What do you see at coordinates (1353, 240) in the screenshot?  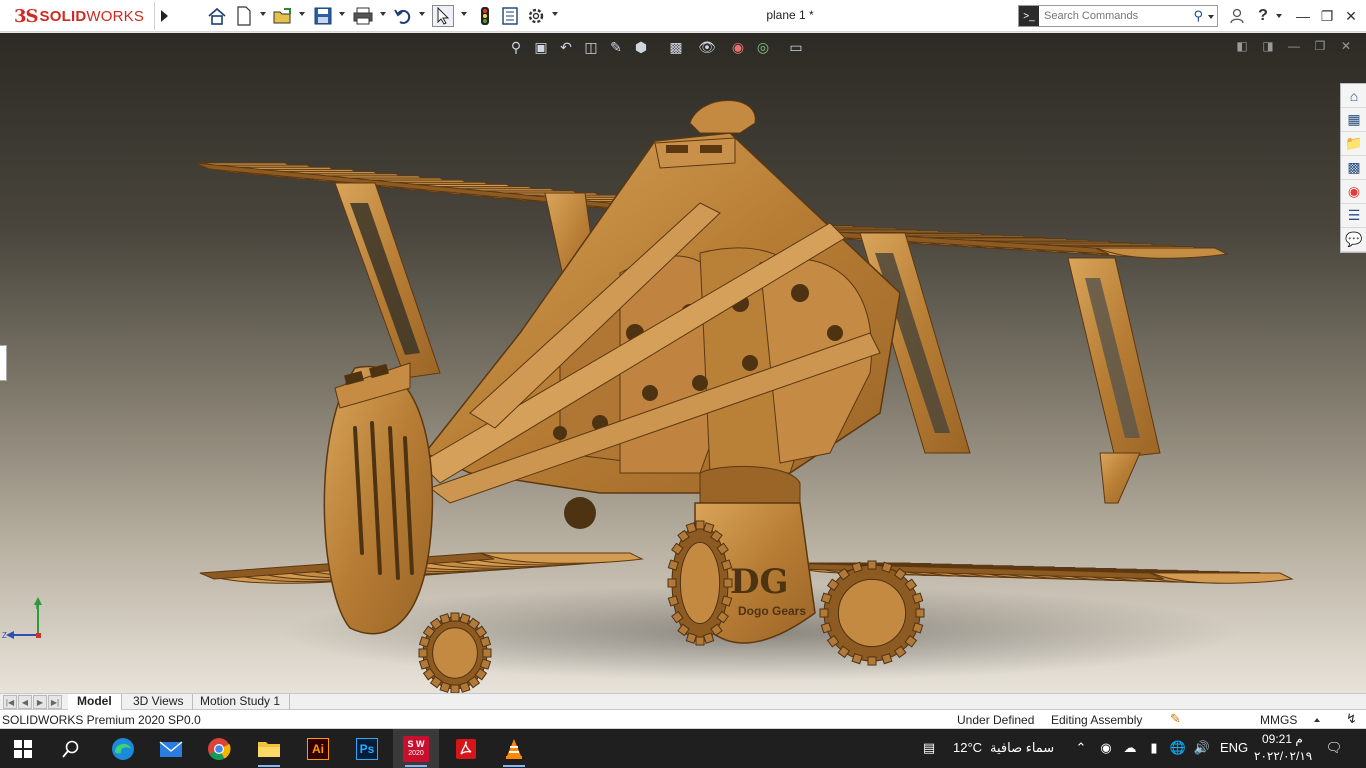 I see `forum-icon: 💬` at bounding box center [1353, 240].